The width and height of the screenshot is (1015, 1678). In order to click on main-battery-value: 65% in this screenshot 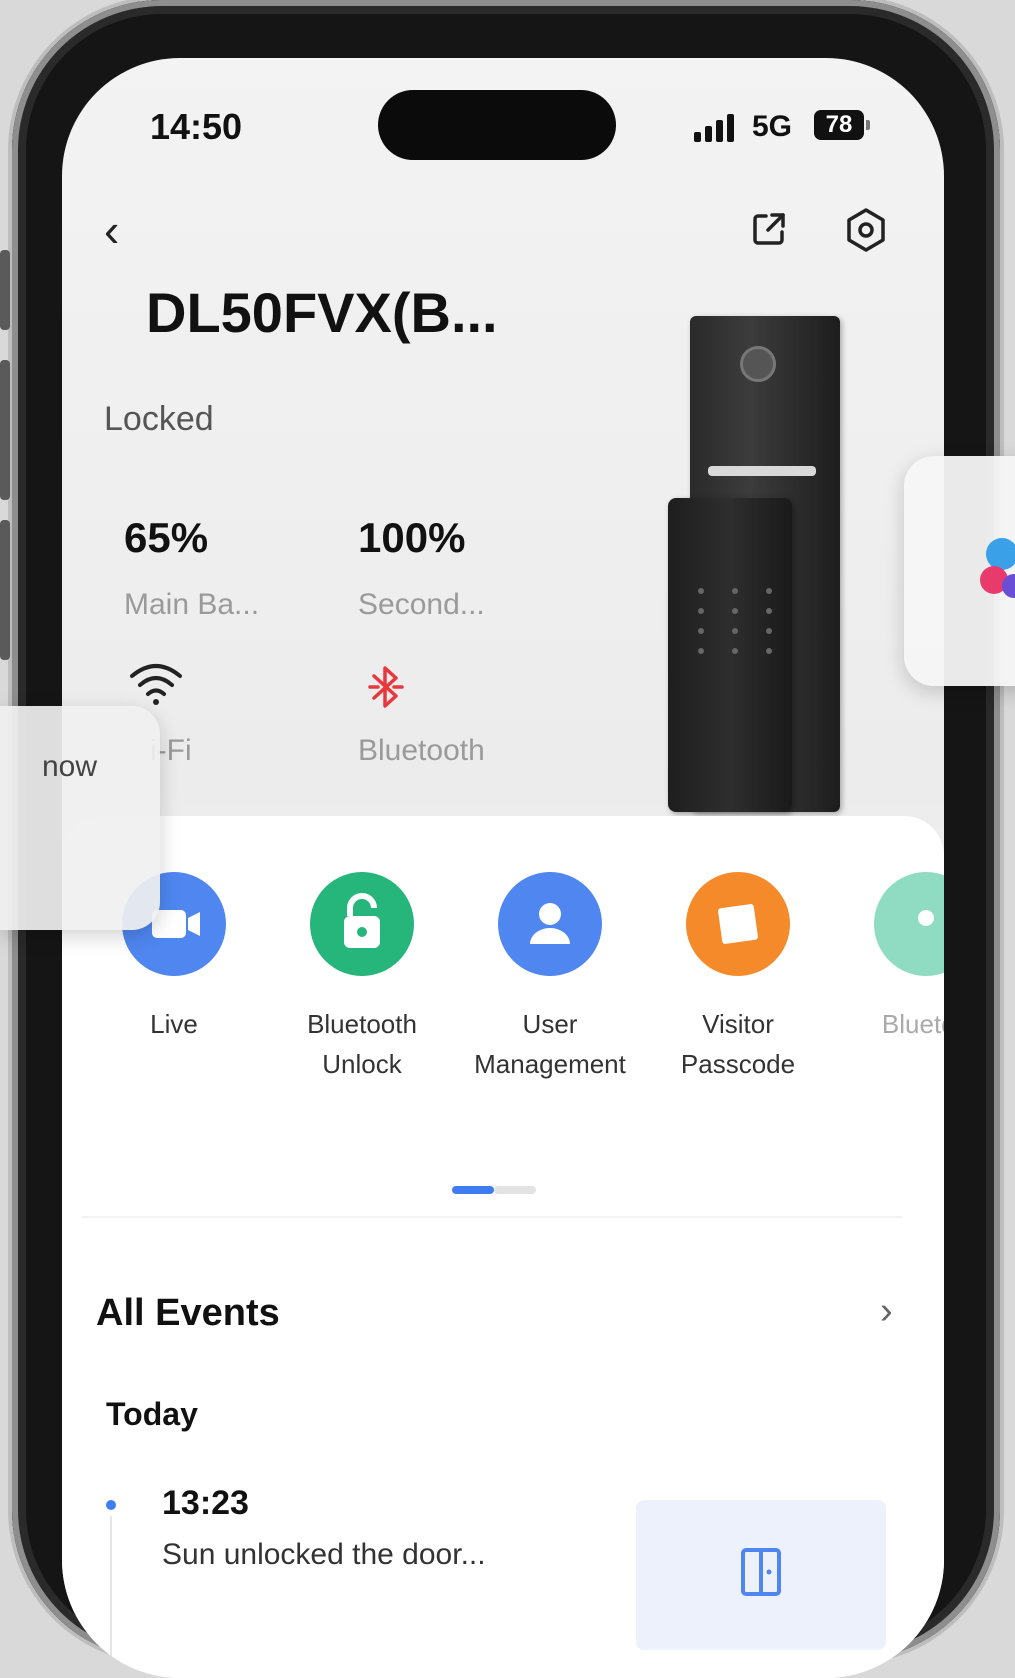, I will do `click(166, 537)`.